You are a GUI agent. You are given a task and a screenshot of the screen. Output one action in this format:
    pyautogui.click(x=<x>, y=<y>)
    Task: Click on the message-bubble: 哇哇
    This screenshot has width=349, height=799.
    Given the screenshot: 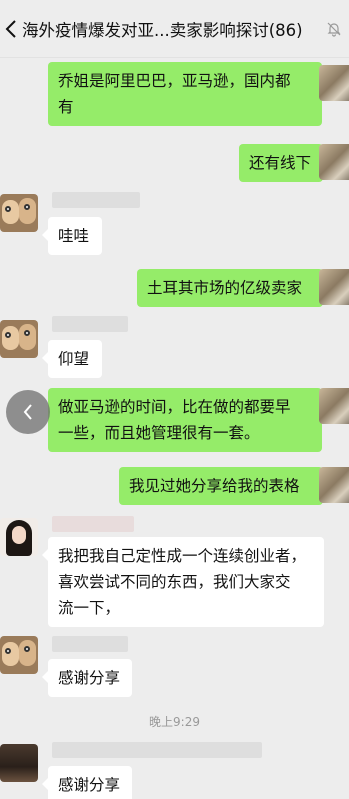 What is the action you would take?
    pyautogui.click(x=72, y=236)
    